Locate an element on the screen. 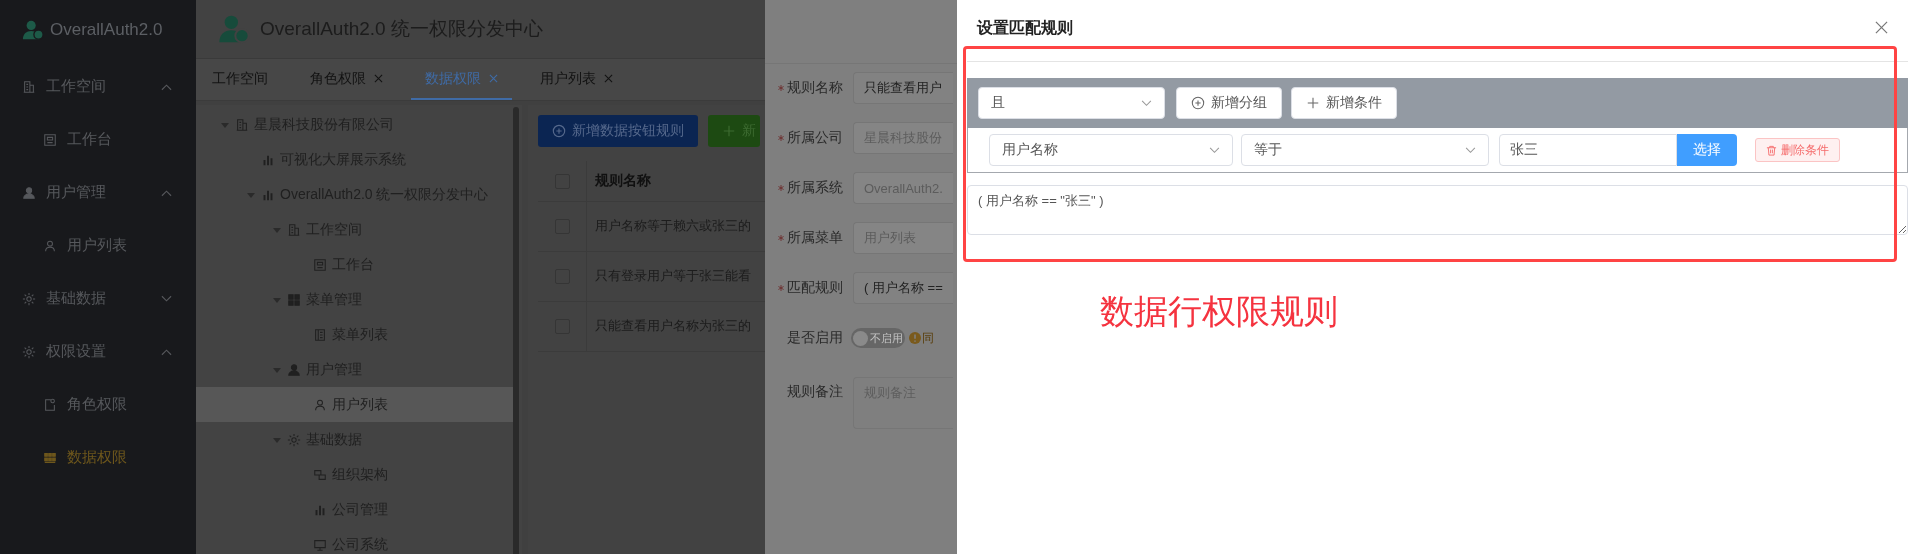 This screenshot has height=554, width=1916. form-label: 规则名称 is located at coordinates (815, 88).